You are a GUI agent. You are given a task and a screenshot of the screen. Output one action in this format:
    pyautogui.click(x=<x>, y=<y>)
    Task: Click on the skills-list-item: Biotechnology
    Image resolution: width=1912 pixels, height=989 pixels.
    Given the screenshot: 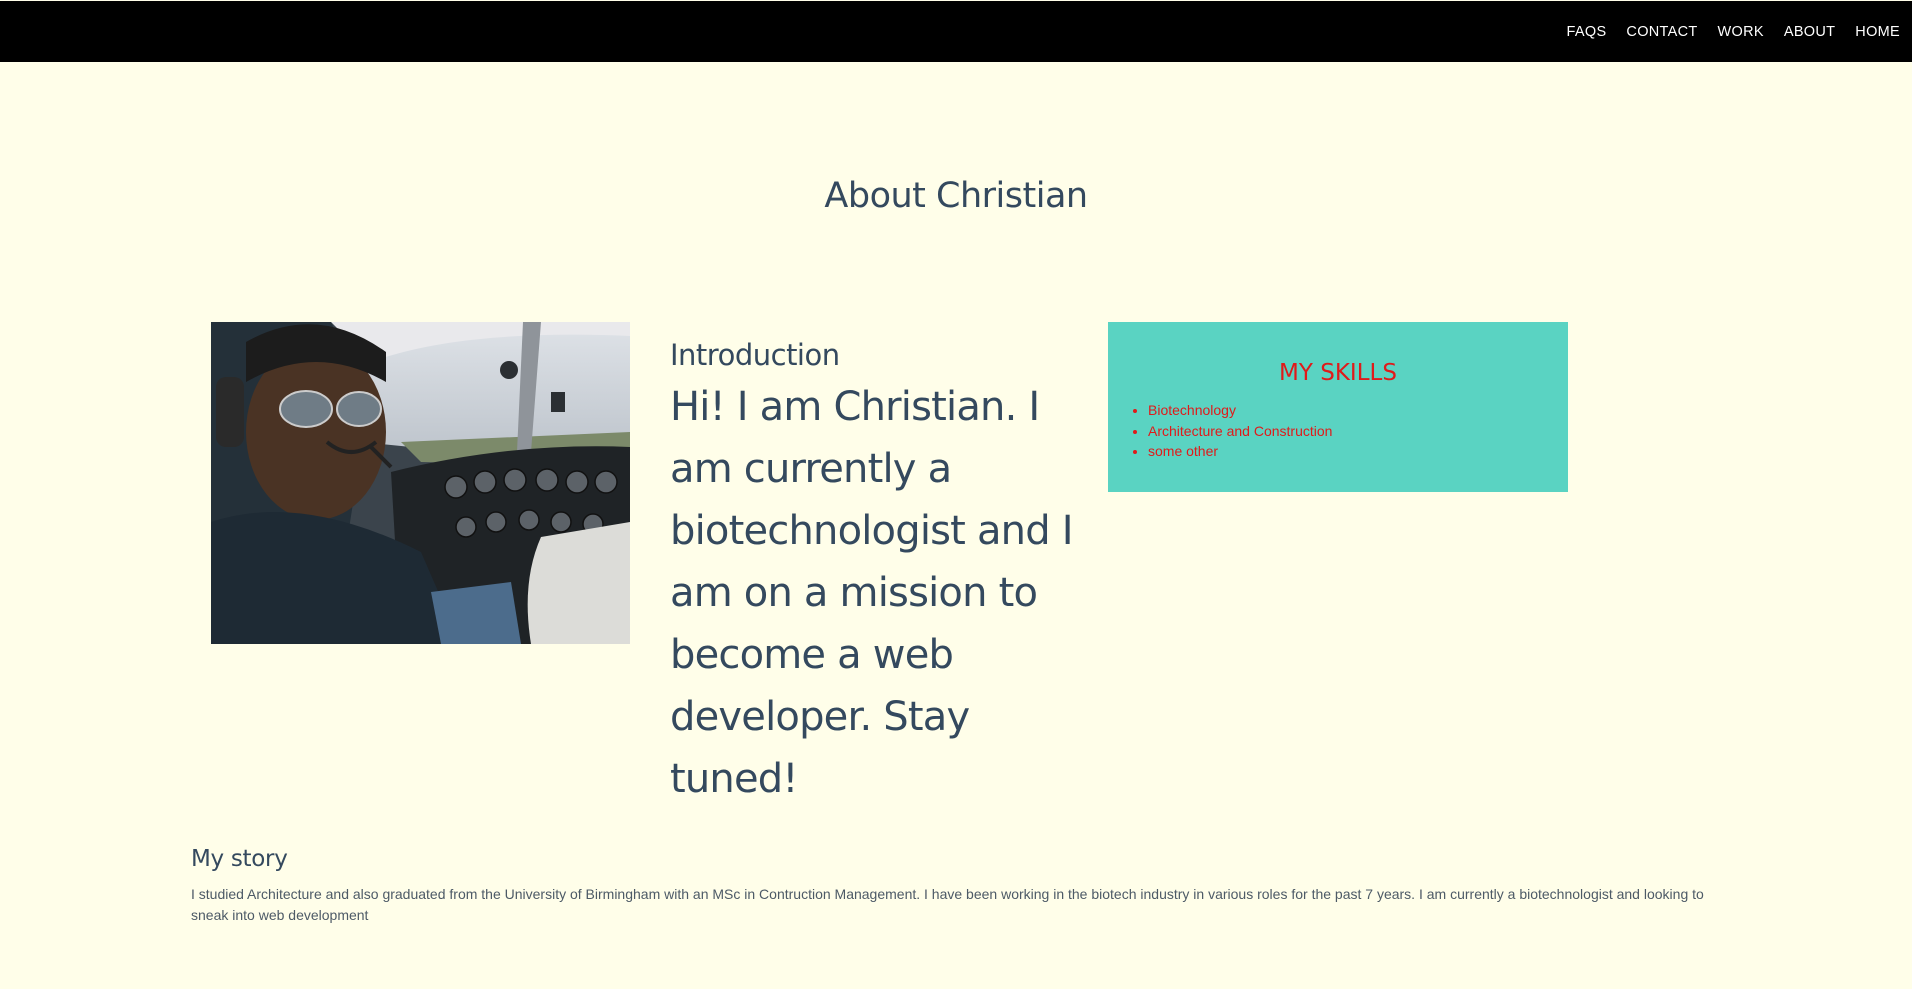 What is the action you would take?
    pyautogui.click(x=1358, y=410)
    